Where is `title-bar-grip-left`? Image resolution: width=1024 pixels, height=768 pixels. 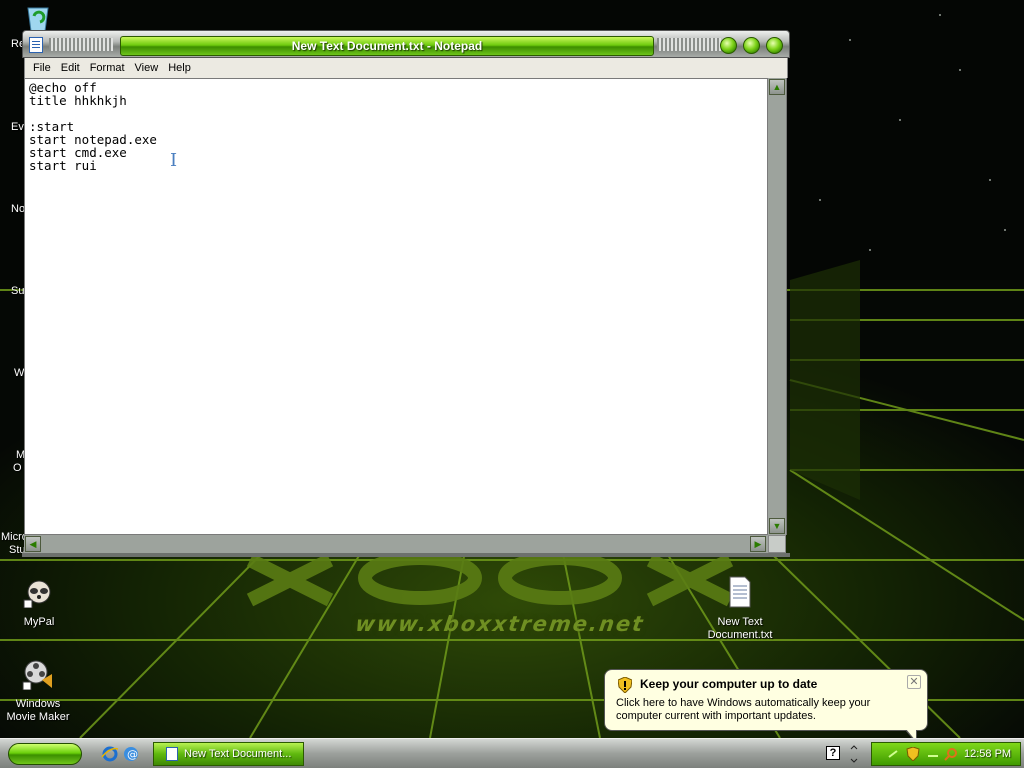 title-bar-grip-left is located at coordinates (81, 44).